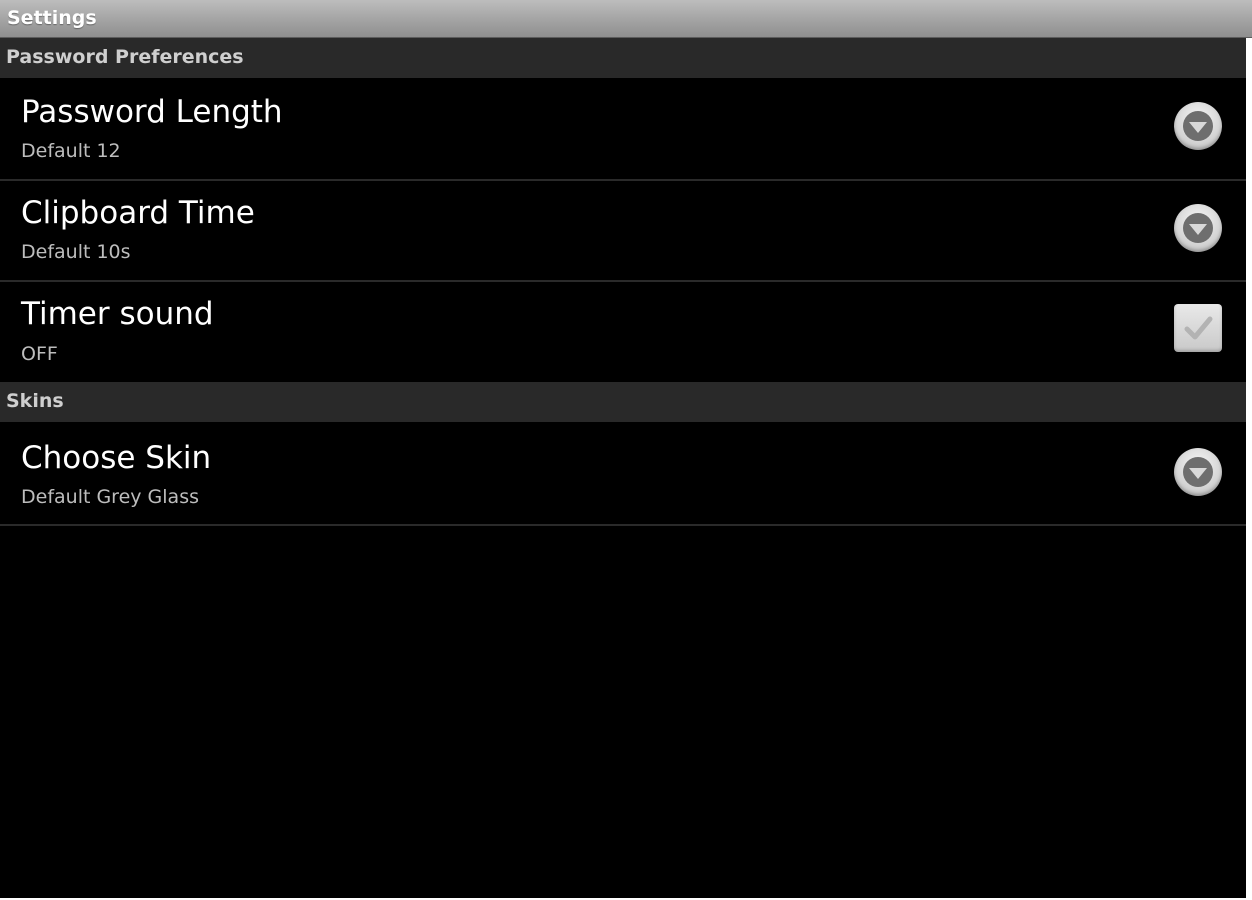  Describe the element at coordinates (623, 58) in the screenshot. I see `category-header-password-preferences: Password Preferences` at that location.